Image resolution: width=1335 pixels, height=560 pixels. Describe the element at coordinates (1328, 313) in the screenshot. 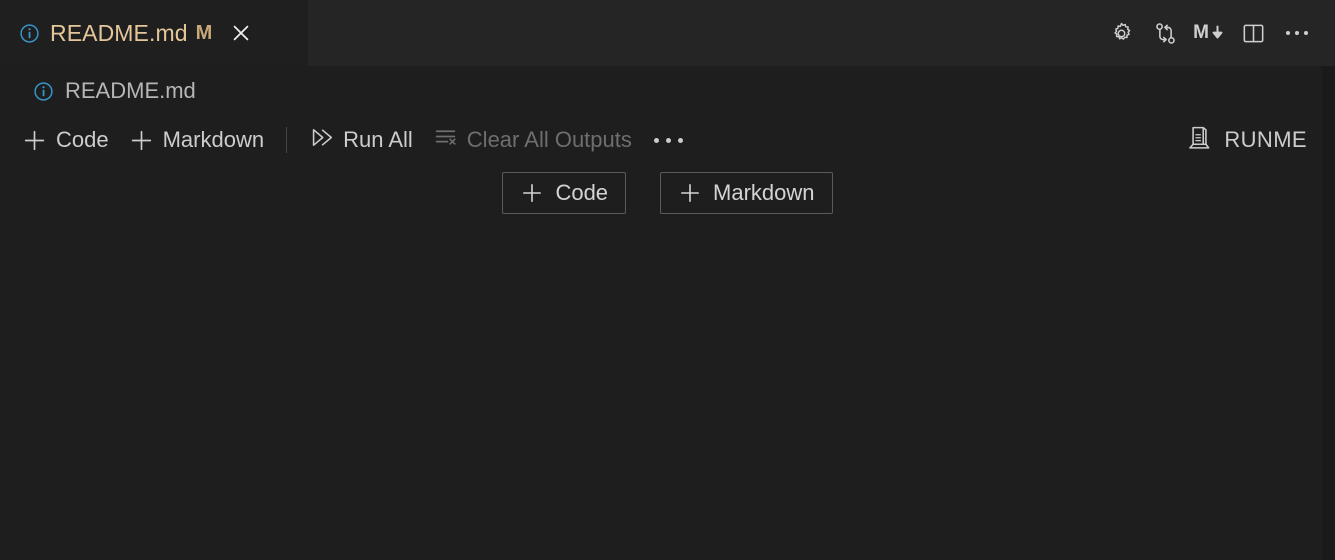

I see `vertical-scrollbar` at that location.